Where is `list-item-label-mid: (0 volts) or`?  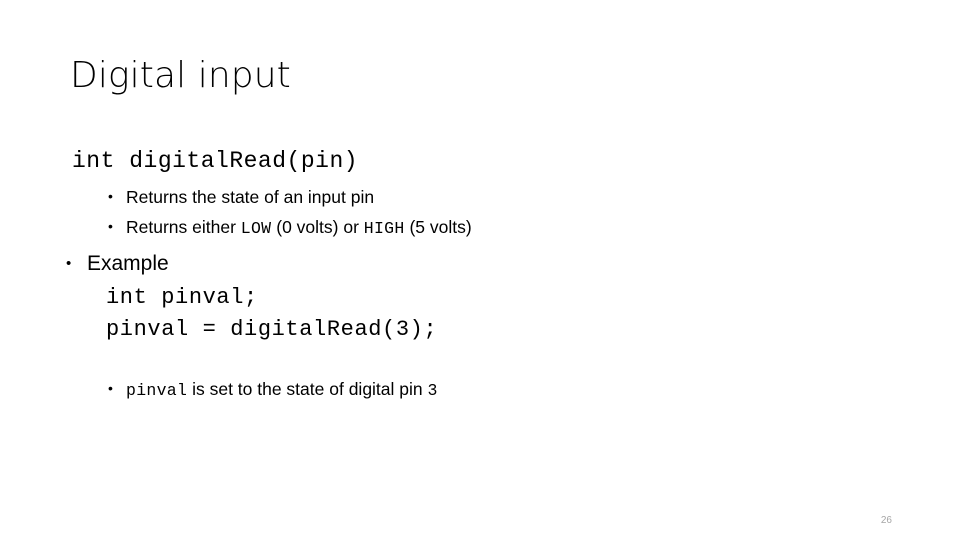
list-item-label-mid: (0 volts) or is located at coordinates (317, 227).